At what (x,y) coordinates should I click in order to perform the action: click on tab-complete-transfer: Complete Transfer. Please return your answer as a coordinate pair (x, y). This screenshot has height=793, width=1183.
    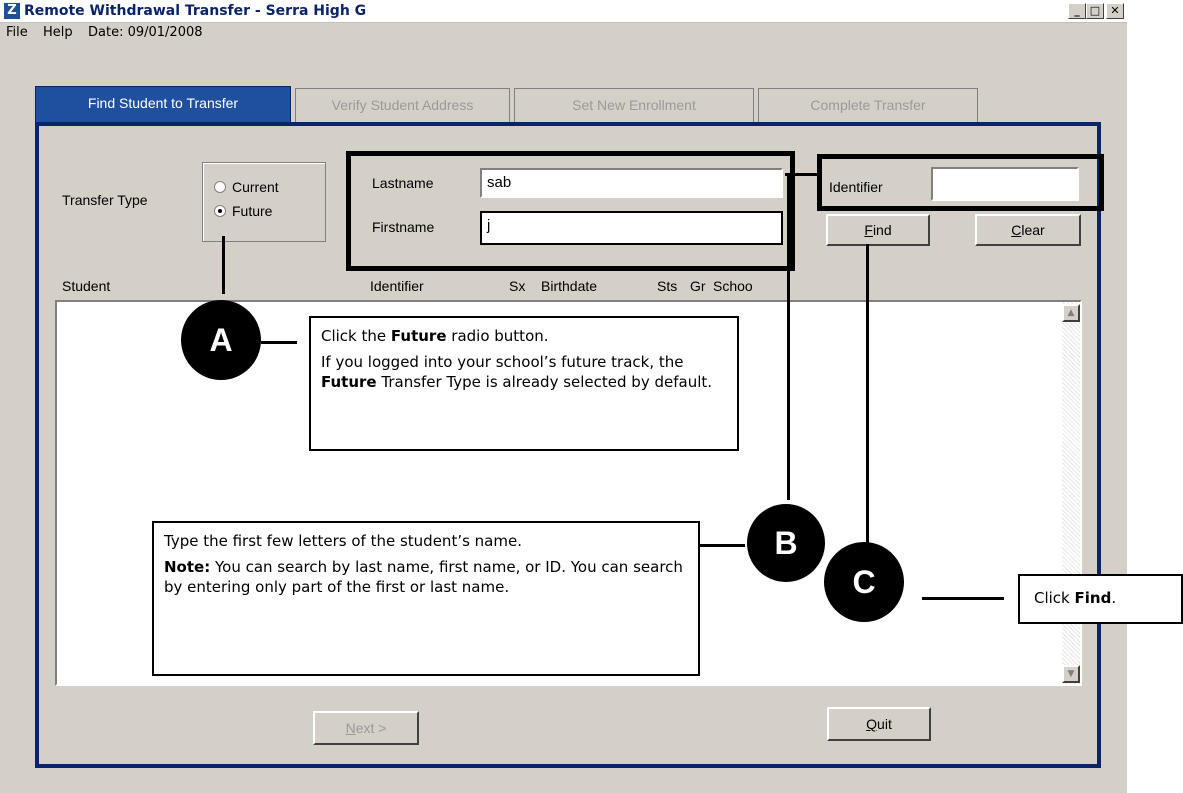
    Looking at the image, I should click on (868, 105).